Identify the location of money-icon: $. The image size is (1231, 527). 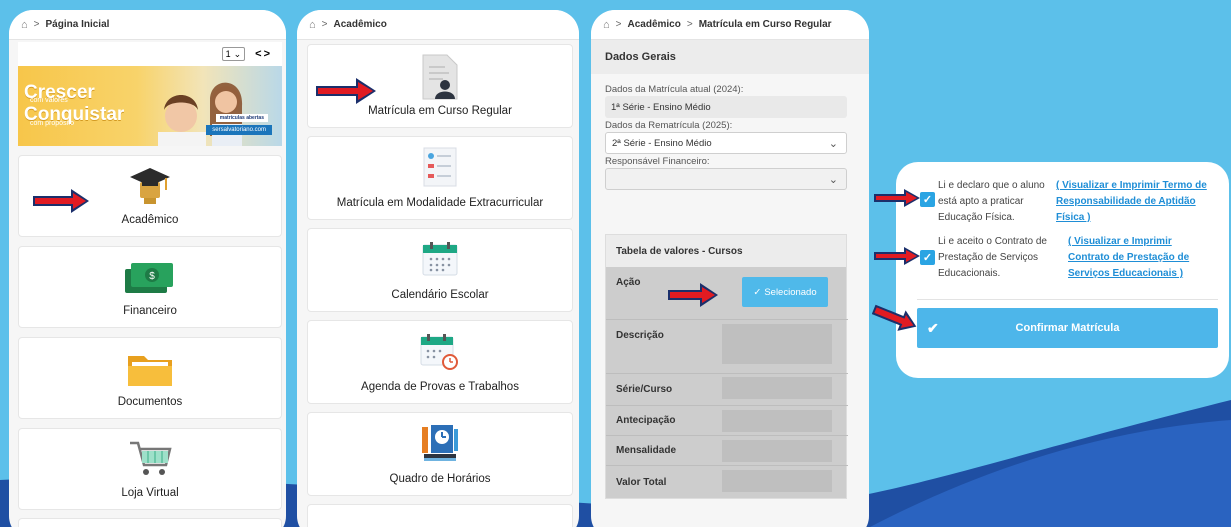
(149, 278).